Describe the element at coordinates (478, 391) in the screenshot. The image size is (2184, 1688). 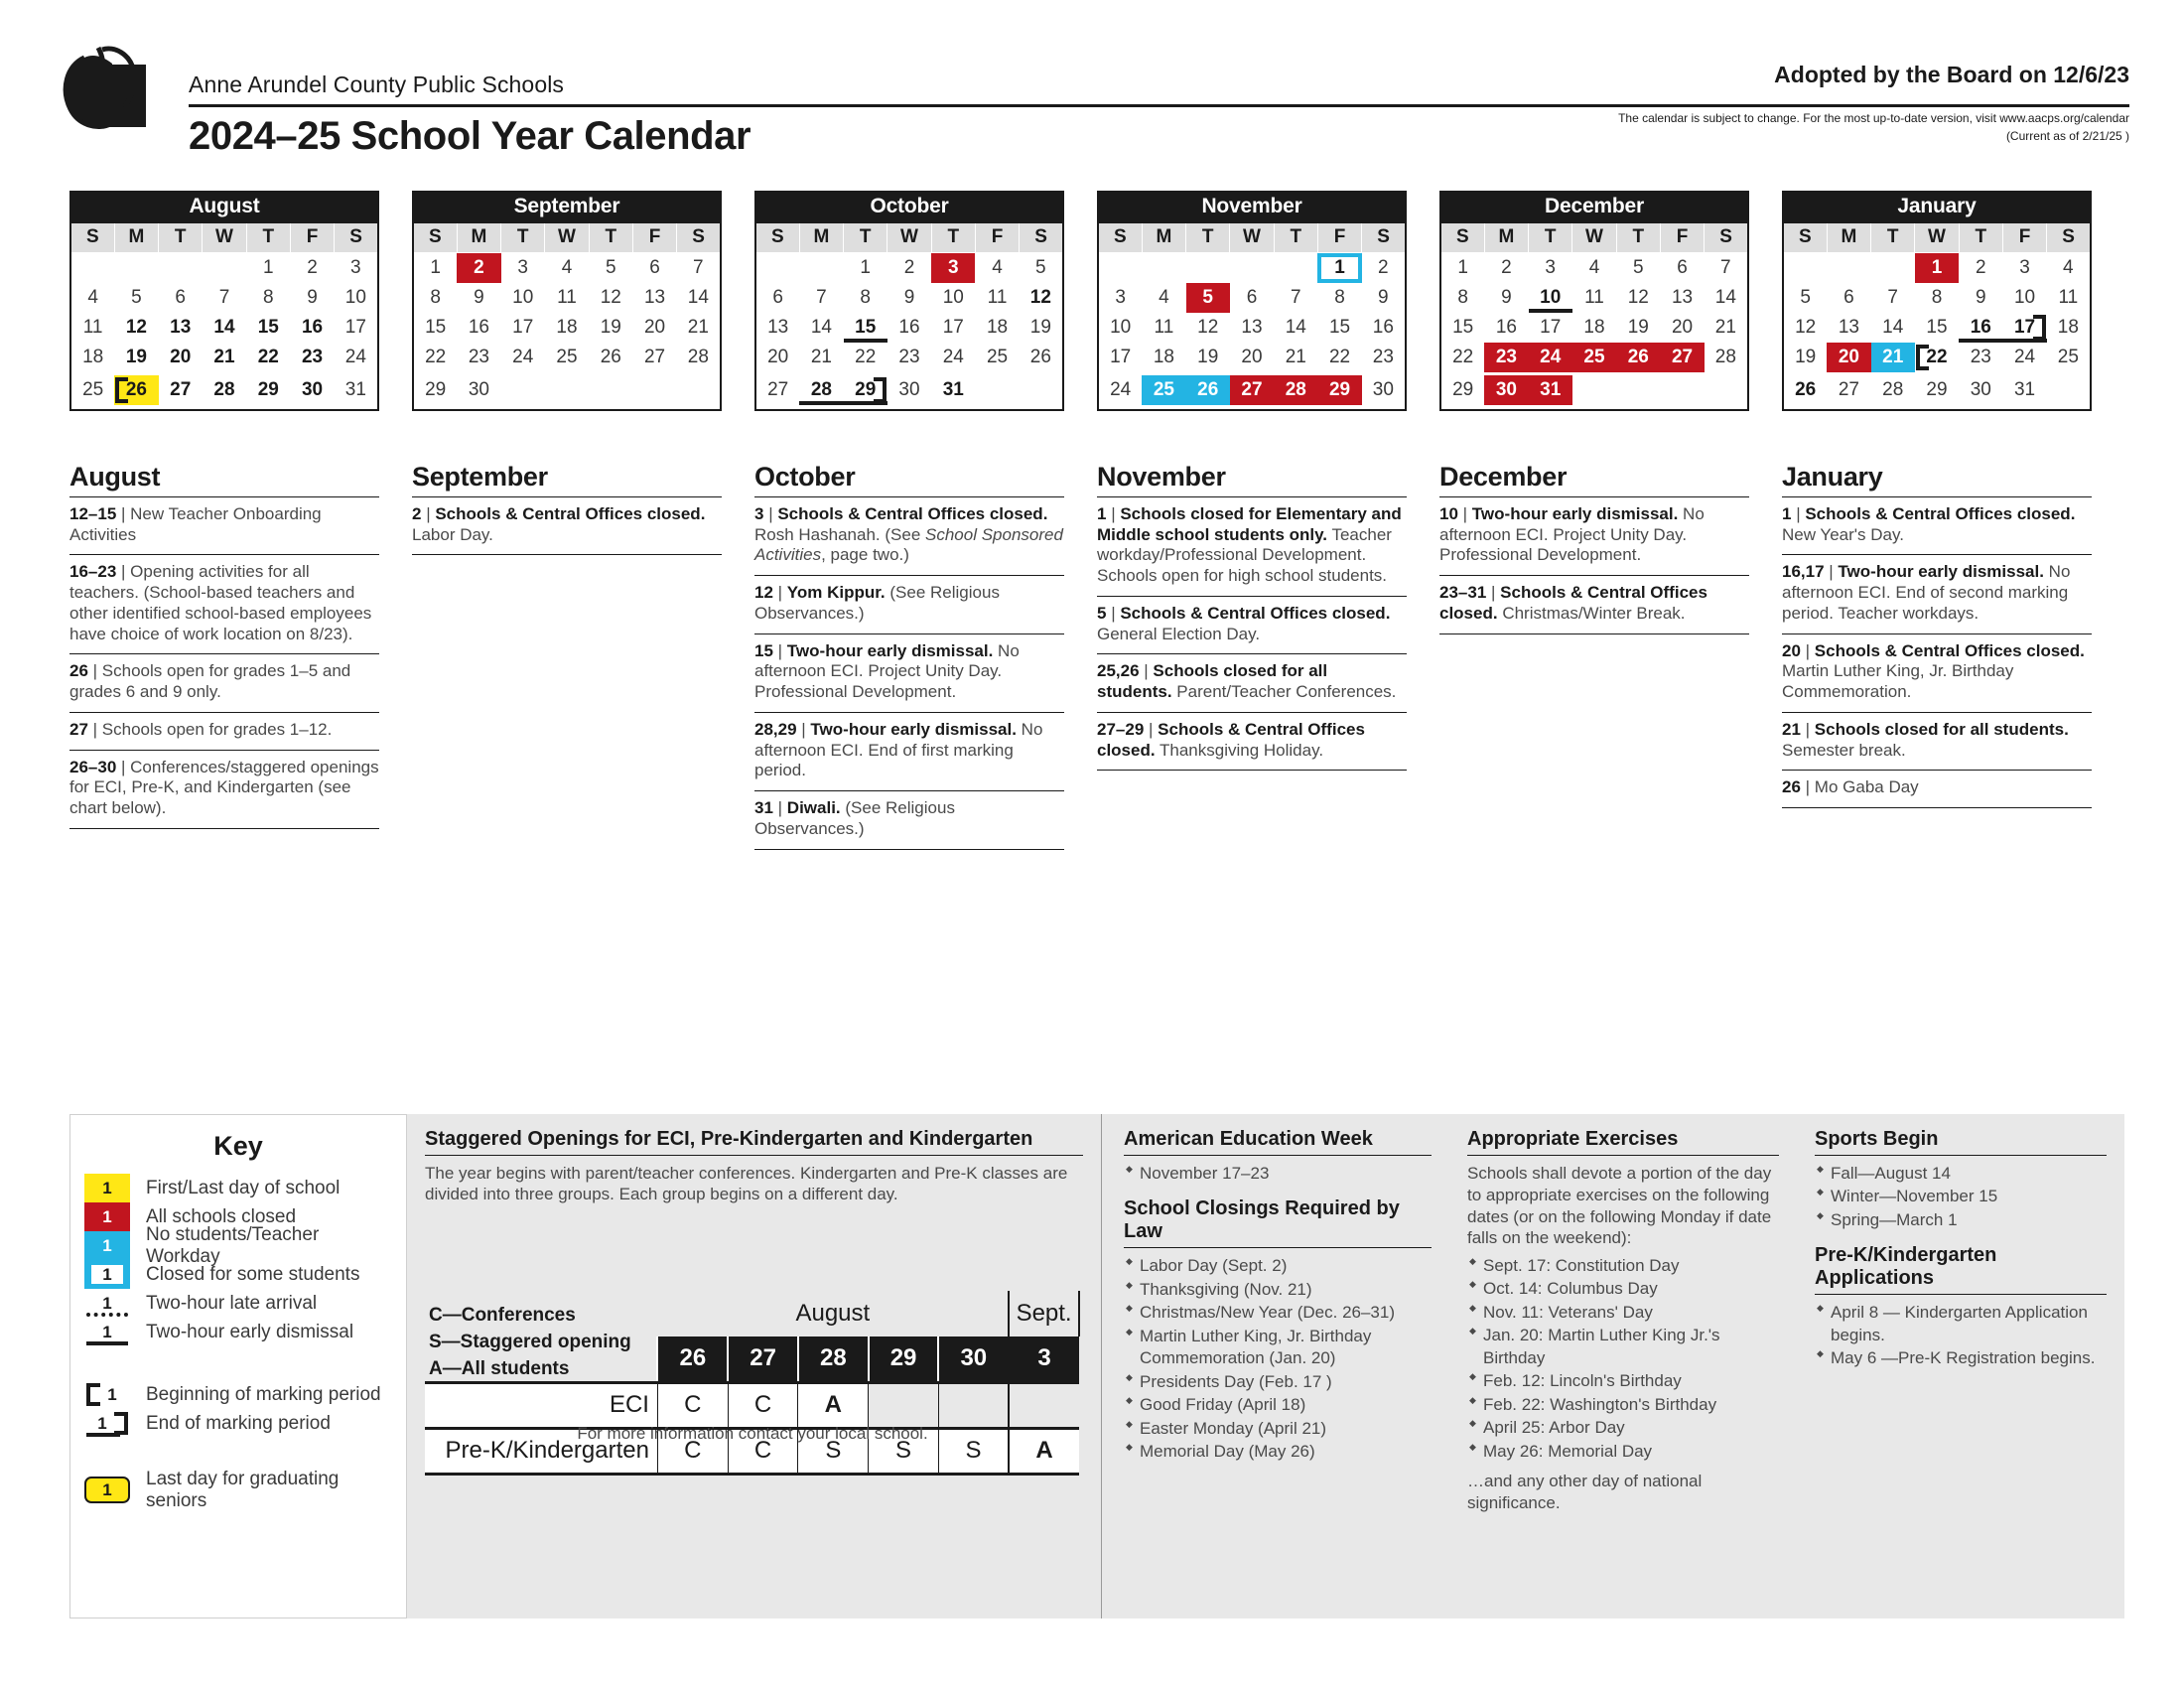
I see `day-cell: 30` at that location.